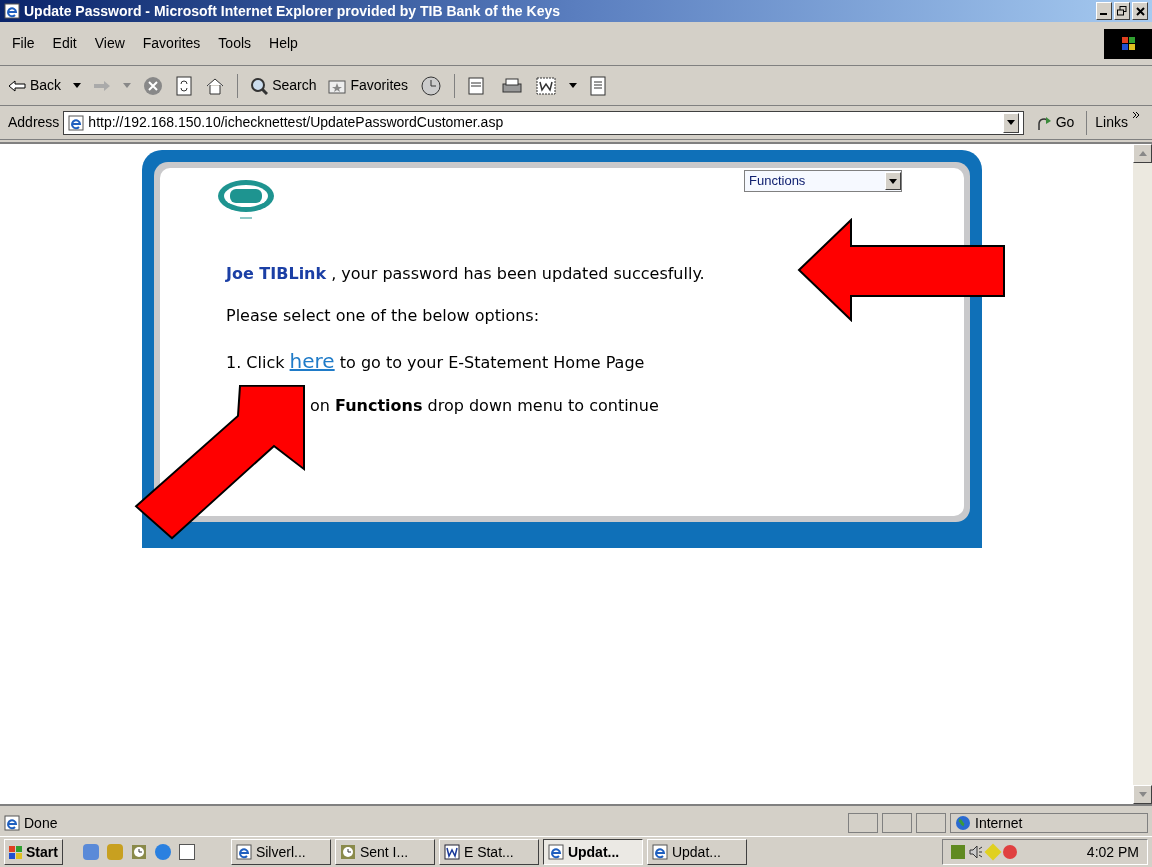 The height and width of the screenshot is (867, 1152). I want to click on menu-item: File, so click(23, 43).